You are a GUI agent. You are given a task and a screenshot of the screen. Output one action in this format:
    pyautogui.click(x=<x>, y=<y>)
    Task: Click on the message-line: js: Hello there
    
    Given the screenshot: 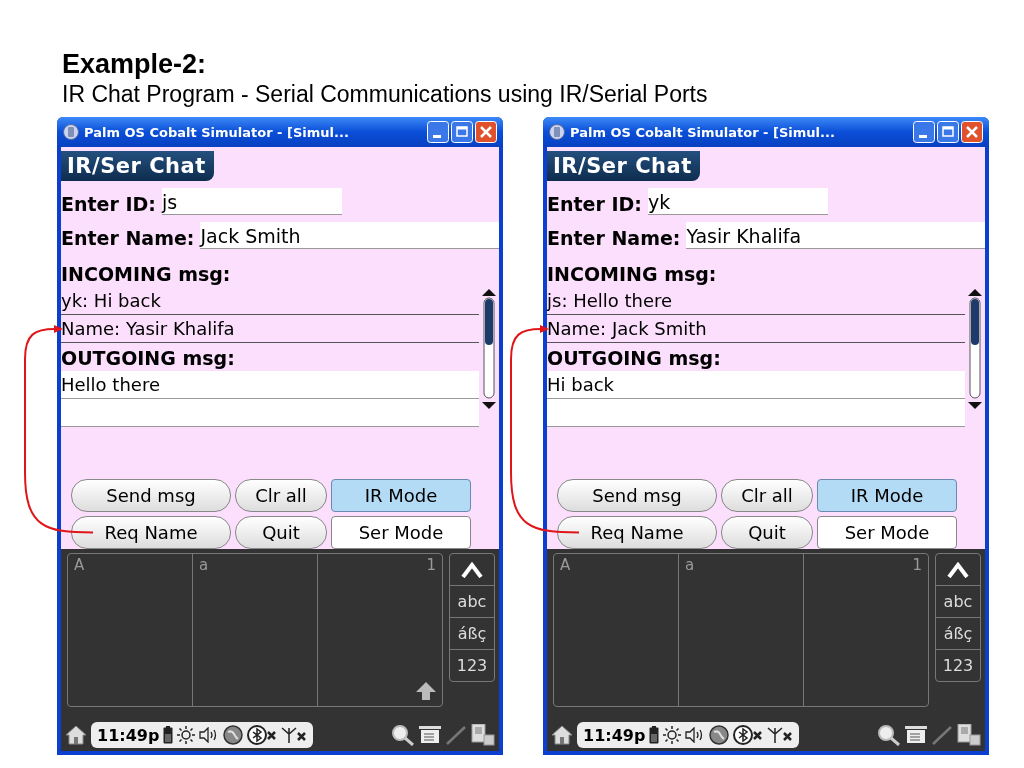 What is the action you would take?
    pyautogui.click(x=756, y=301)
    